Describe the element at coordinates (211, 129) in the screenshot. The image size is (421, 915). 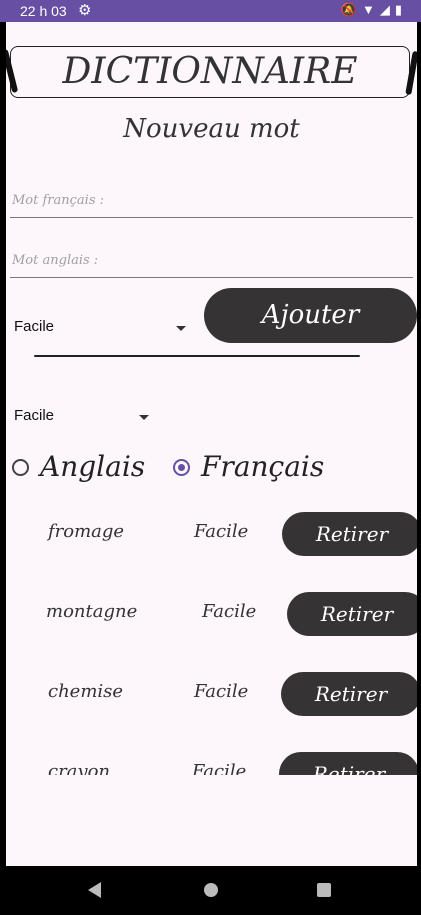
I see `section-title: Nouveau mot` at that location.